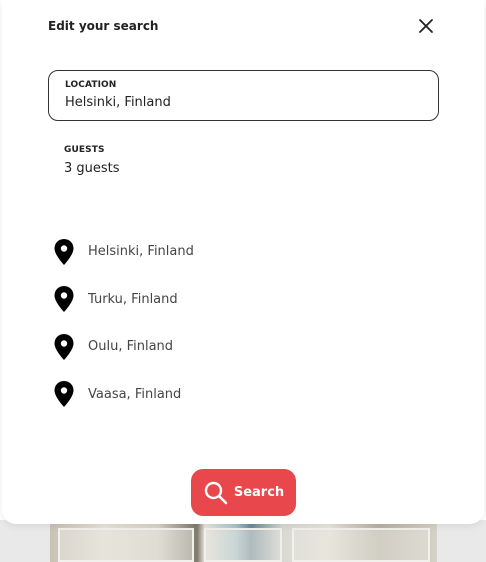 This screenshot has height=562, width=486. I want to click on location-input: Helsinki, Finland, so click(118, 102).